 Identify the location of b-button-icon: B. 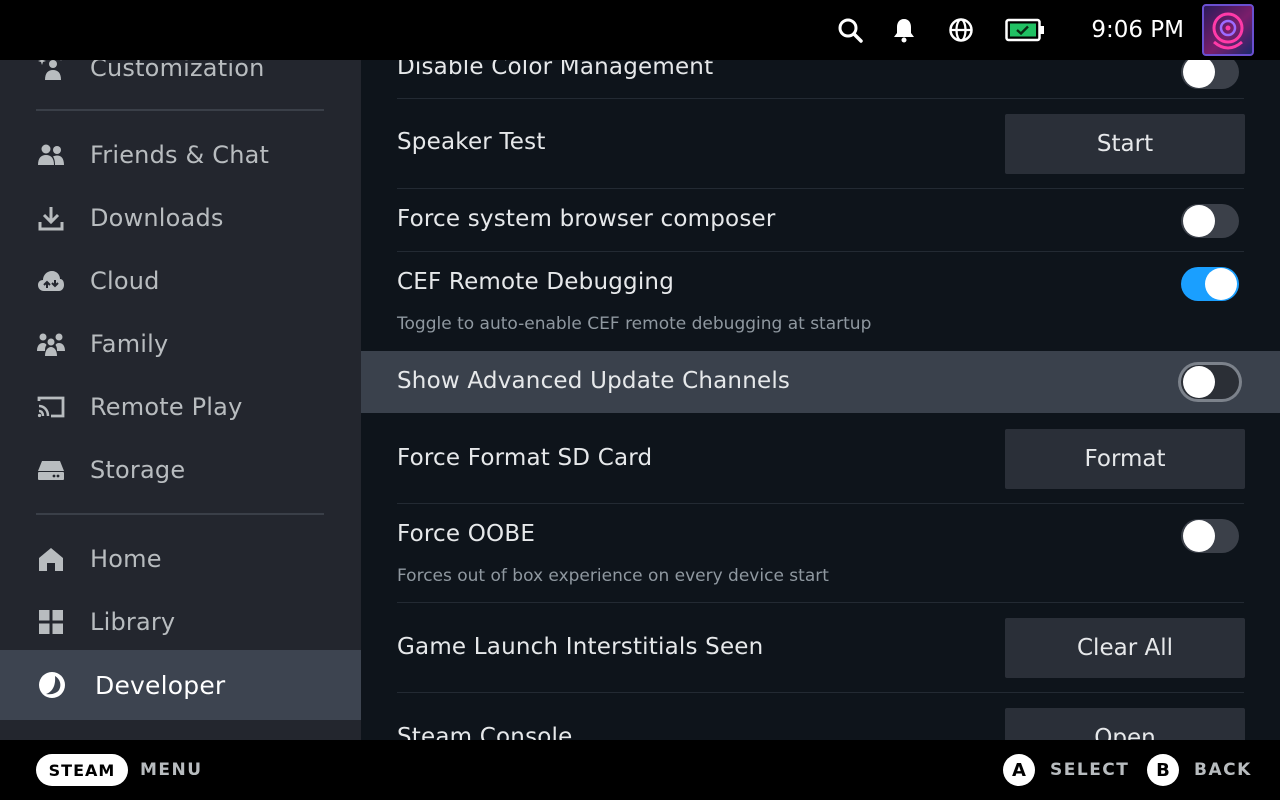
(1163, 770).